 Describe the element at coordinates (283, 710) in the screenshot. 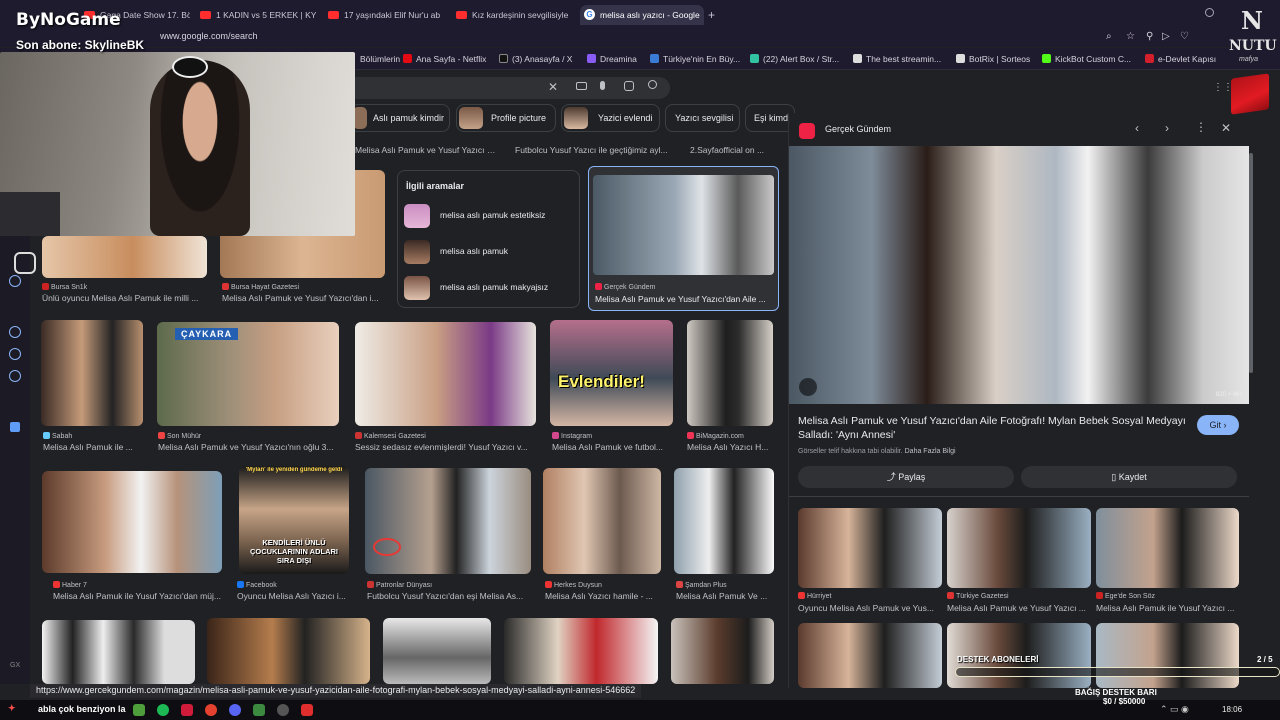

I see `obs-icon` at that location.